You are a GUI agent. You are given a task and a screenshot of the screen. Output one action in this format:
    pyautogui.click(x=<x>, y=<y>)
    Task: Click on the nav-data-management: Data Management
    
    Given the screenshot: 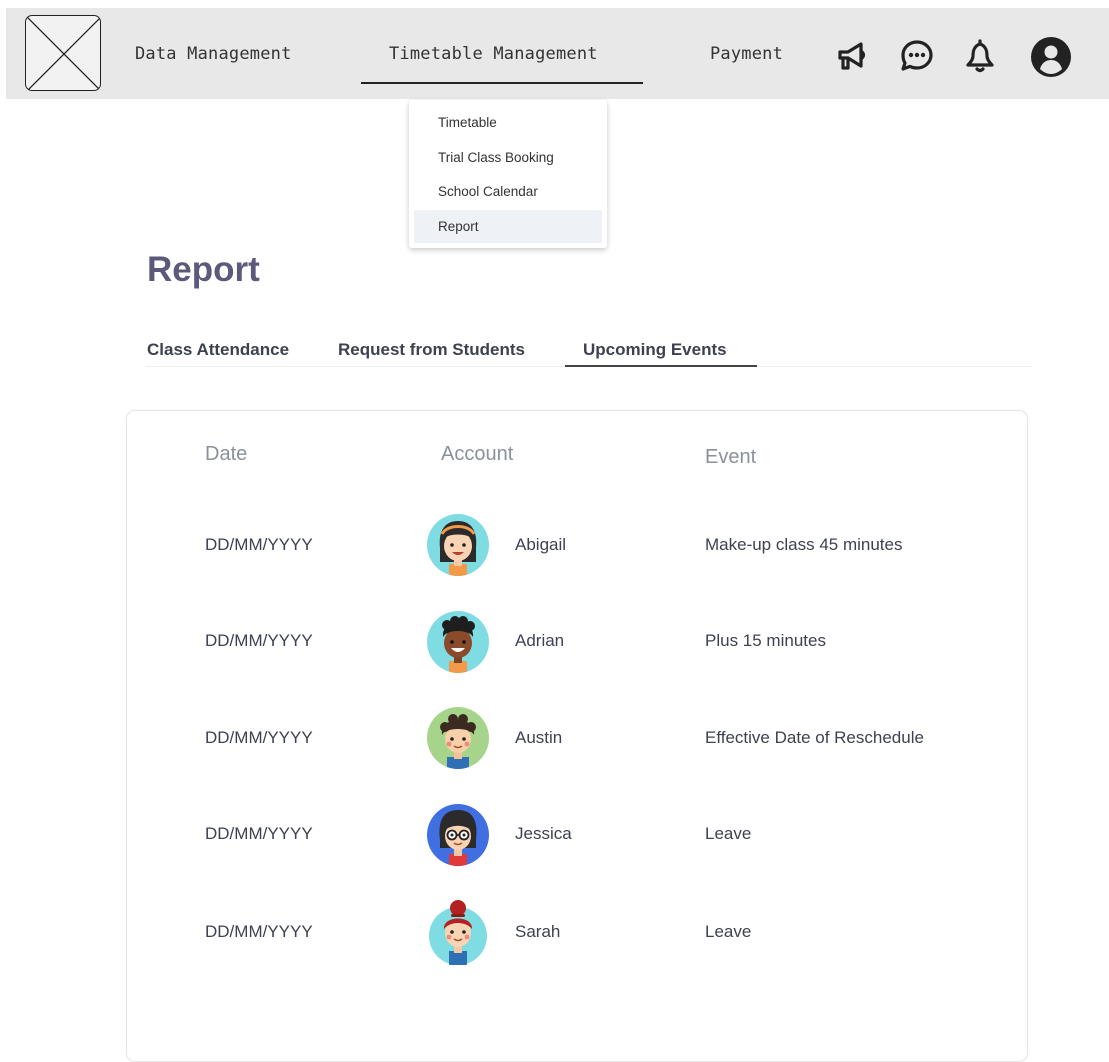 What is the action you would take?
    pyautogui.click(x=213, y=54)
    